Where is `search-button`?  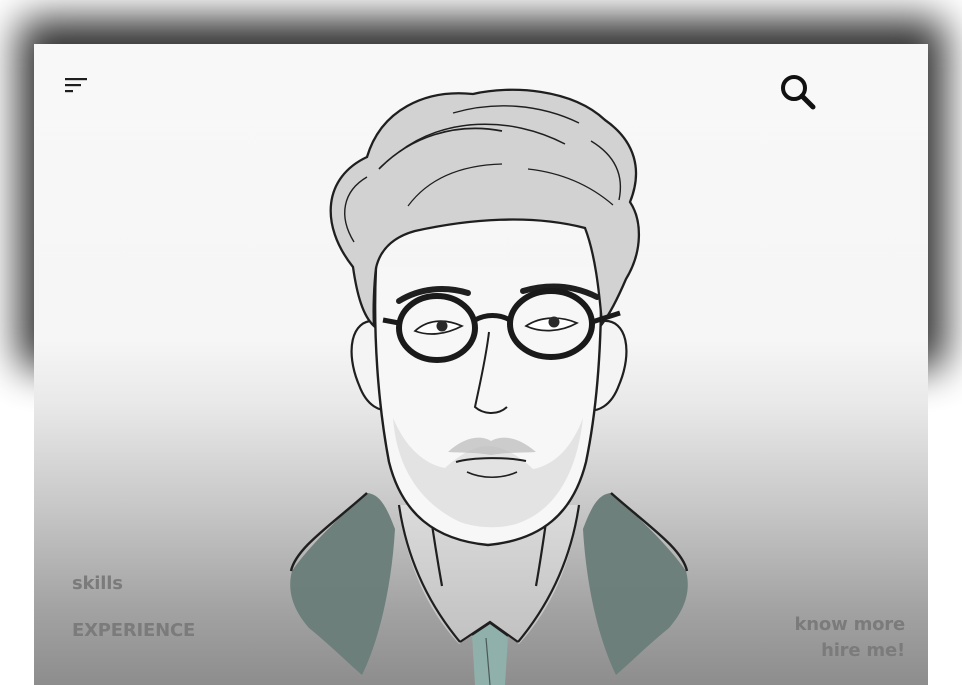 search-button is located at coordinates (799, 93).